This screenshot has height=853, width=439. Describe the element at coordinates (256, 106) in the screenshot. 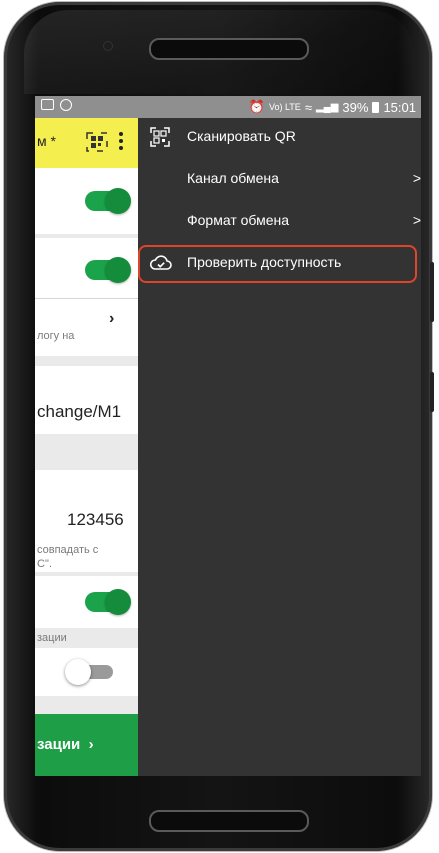

I see `alarm-icon: ⏰` at that location.